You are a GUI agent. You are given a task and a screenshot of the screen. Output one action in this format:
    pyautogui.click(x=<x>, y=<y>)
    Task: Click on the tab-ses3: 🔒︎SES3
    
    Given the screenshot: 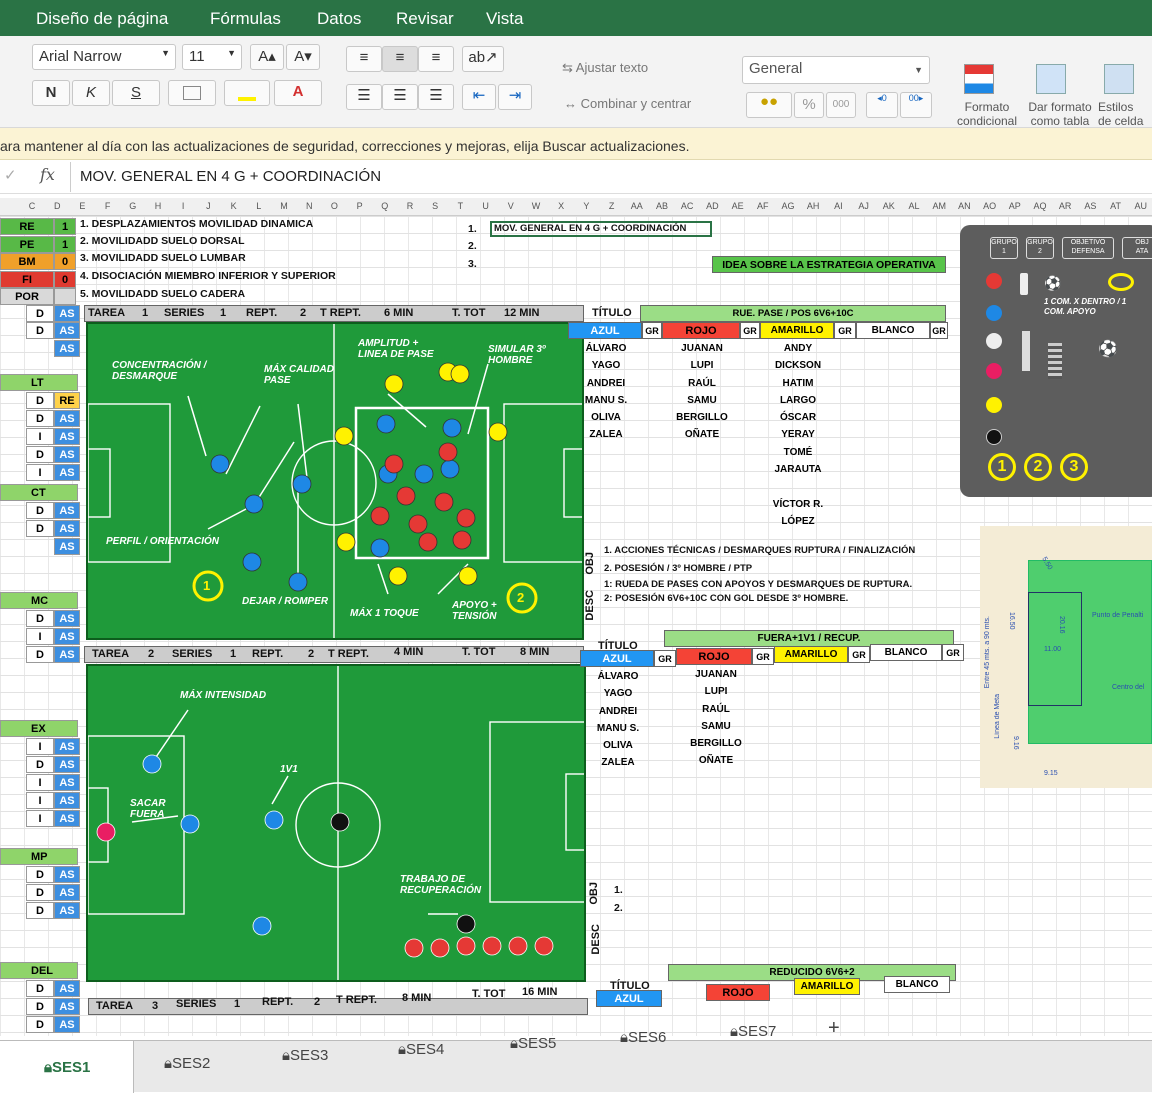 What is the action you would take?
    pyautogui.click(x=305, y=1055)
    